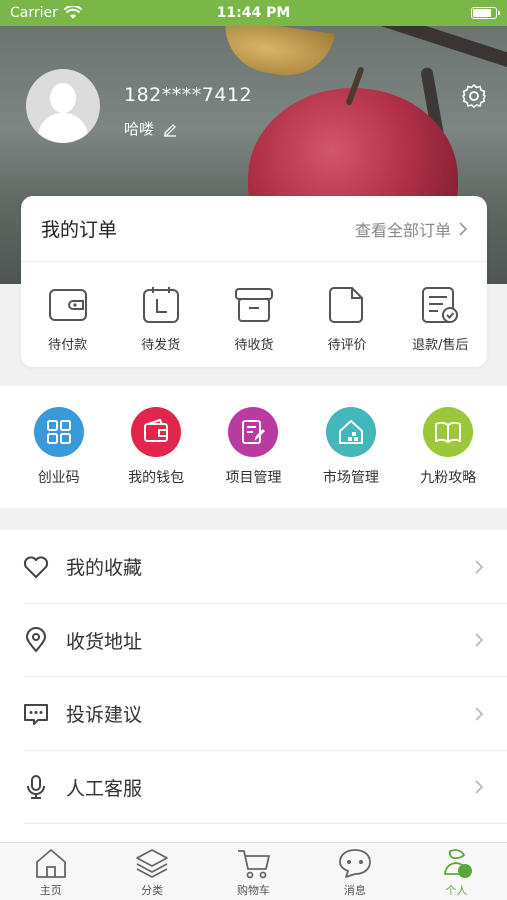  What do you see at coordinates (188, 95) in the screenshot?
I see `user-phone: 182****7412` at bounding box center [188, 95].